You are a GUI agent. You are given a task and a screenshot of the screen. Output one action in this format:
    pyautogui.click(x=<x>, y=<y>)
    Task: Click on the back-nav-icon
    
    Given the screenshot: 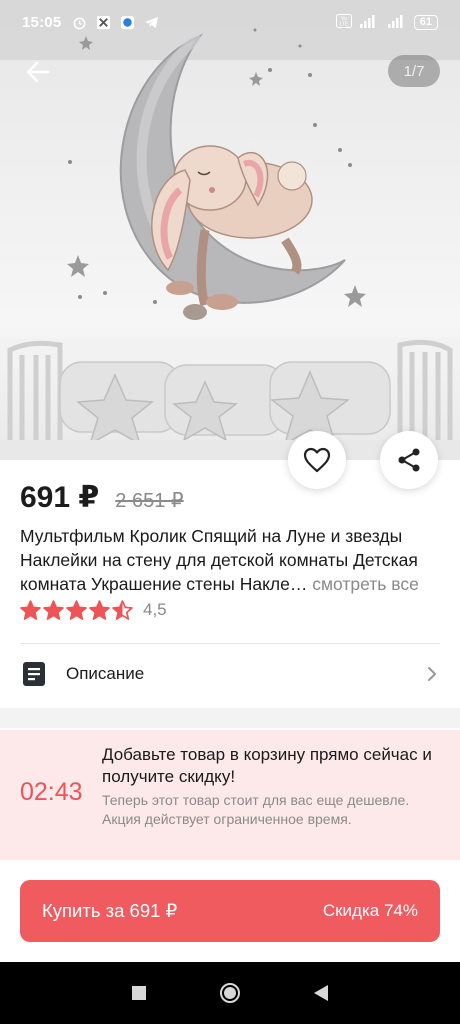 What is the action you would take?
    pyautogui.click(x=321, y=993)
    